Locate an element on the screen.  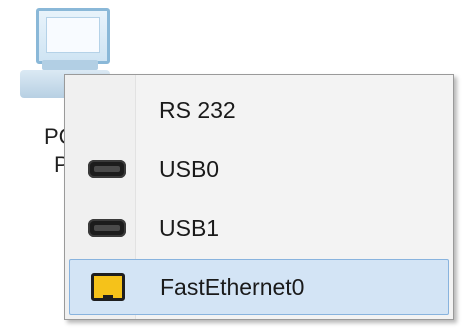
menu-item-usb1: USB1 is located at coordinates (259, 228).